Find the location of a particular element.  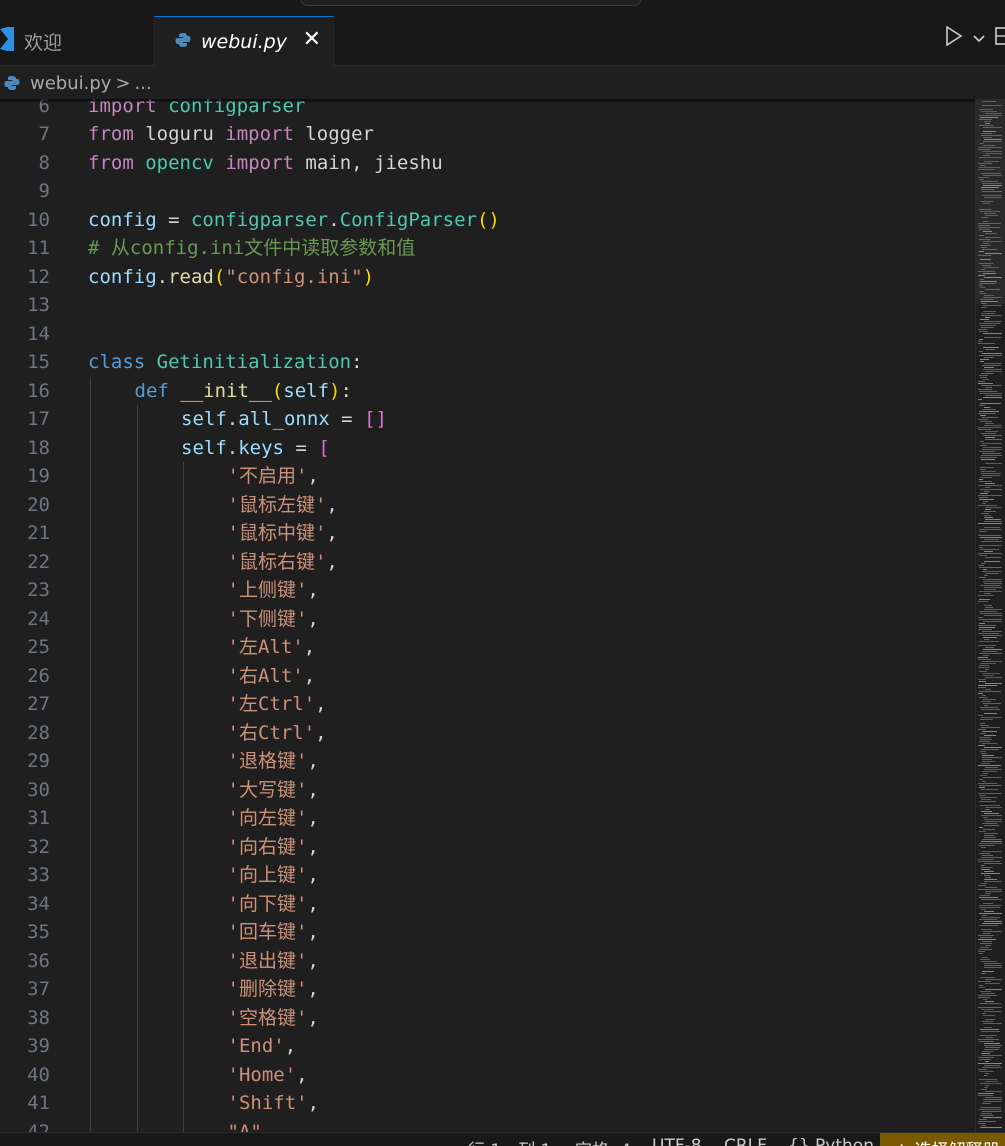

code-line: 26 '右Alt', is located at coordinates (487, 676).